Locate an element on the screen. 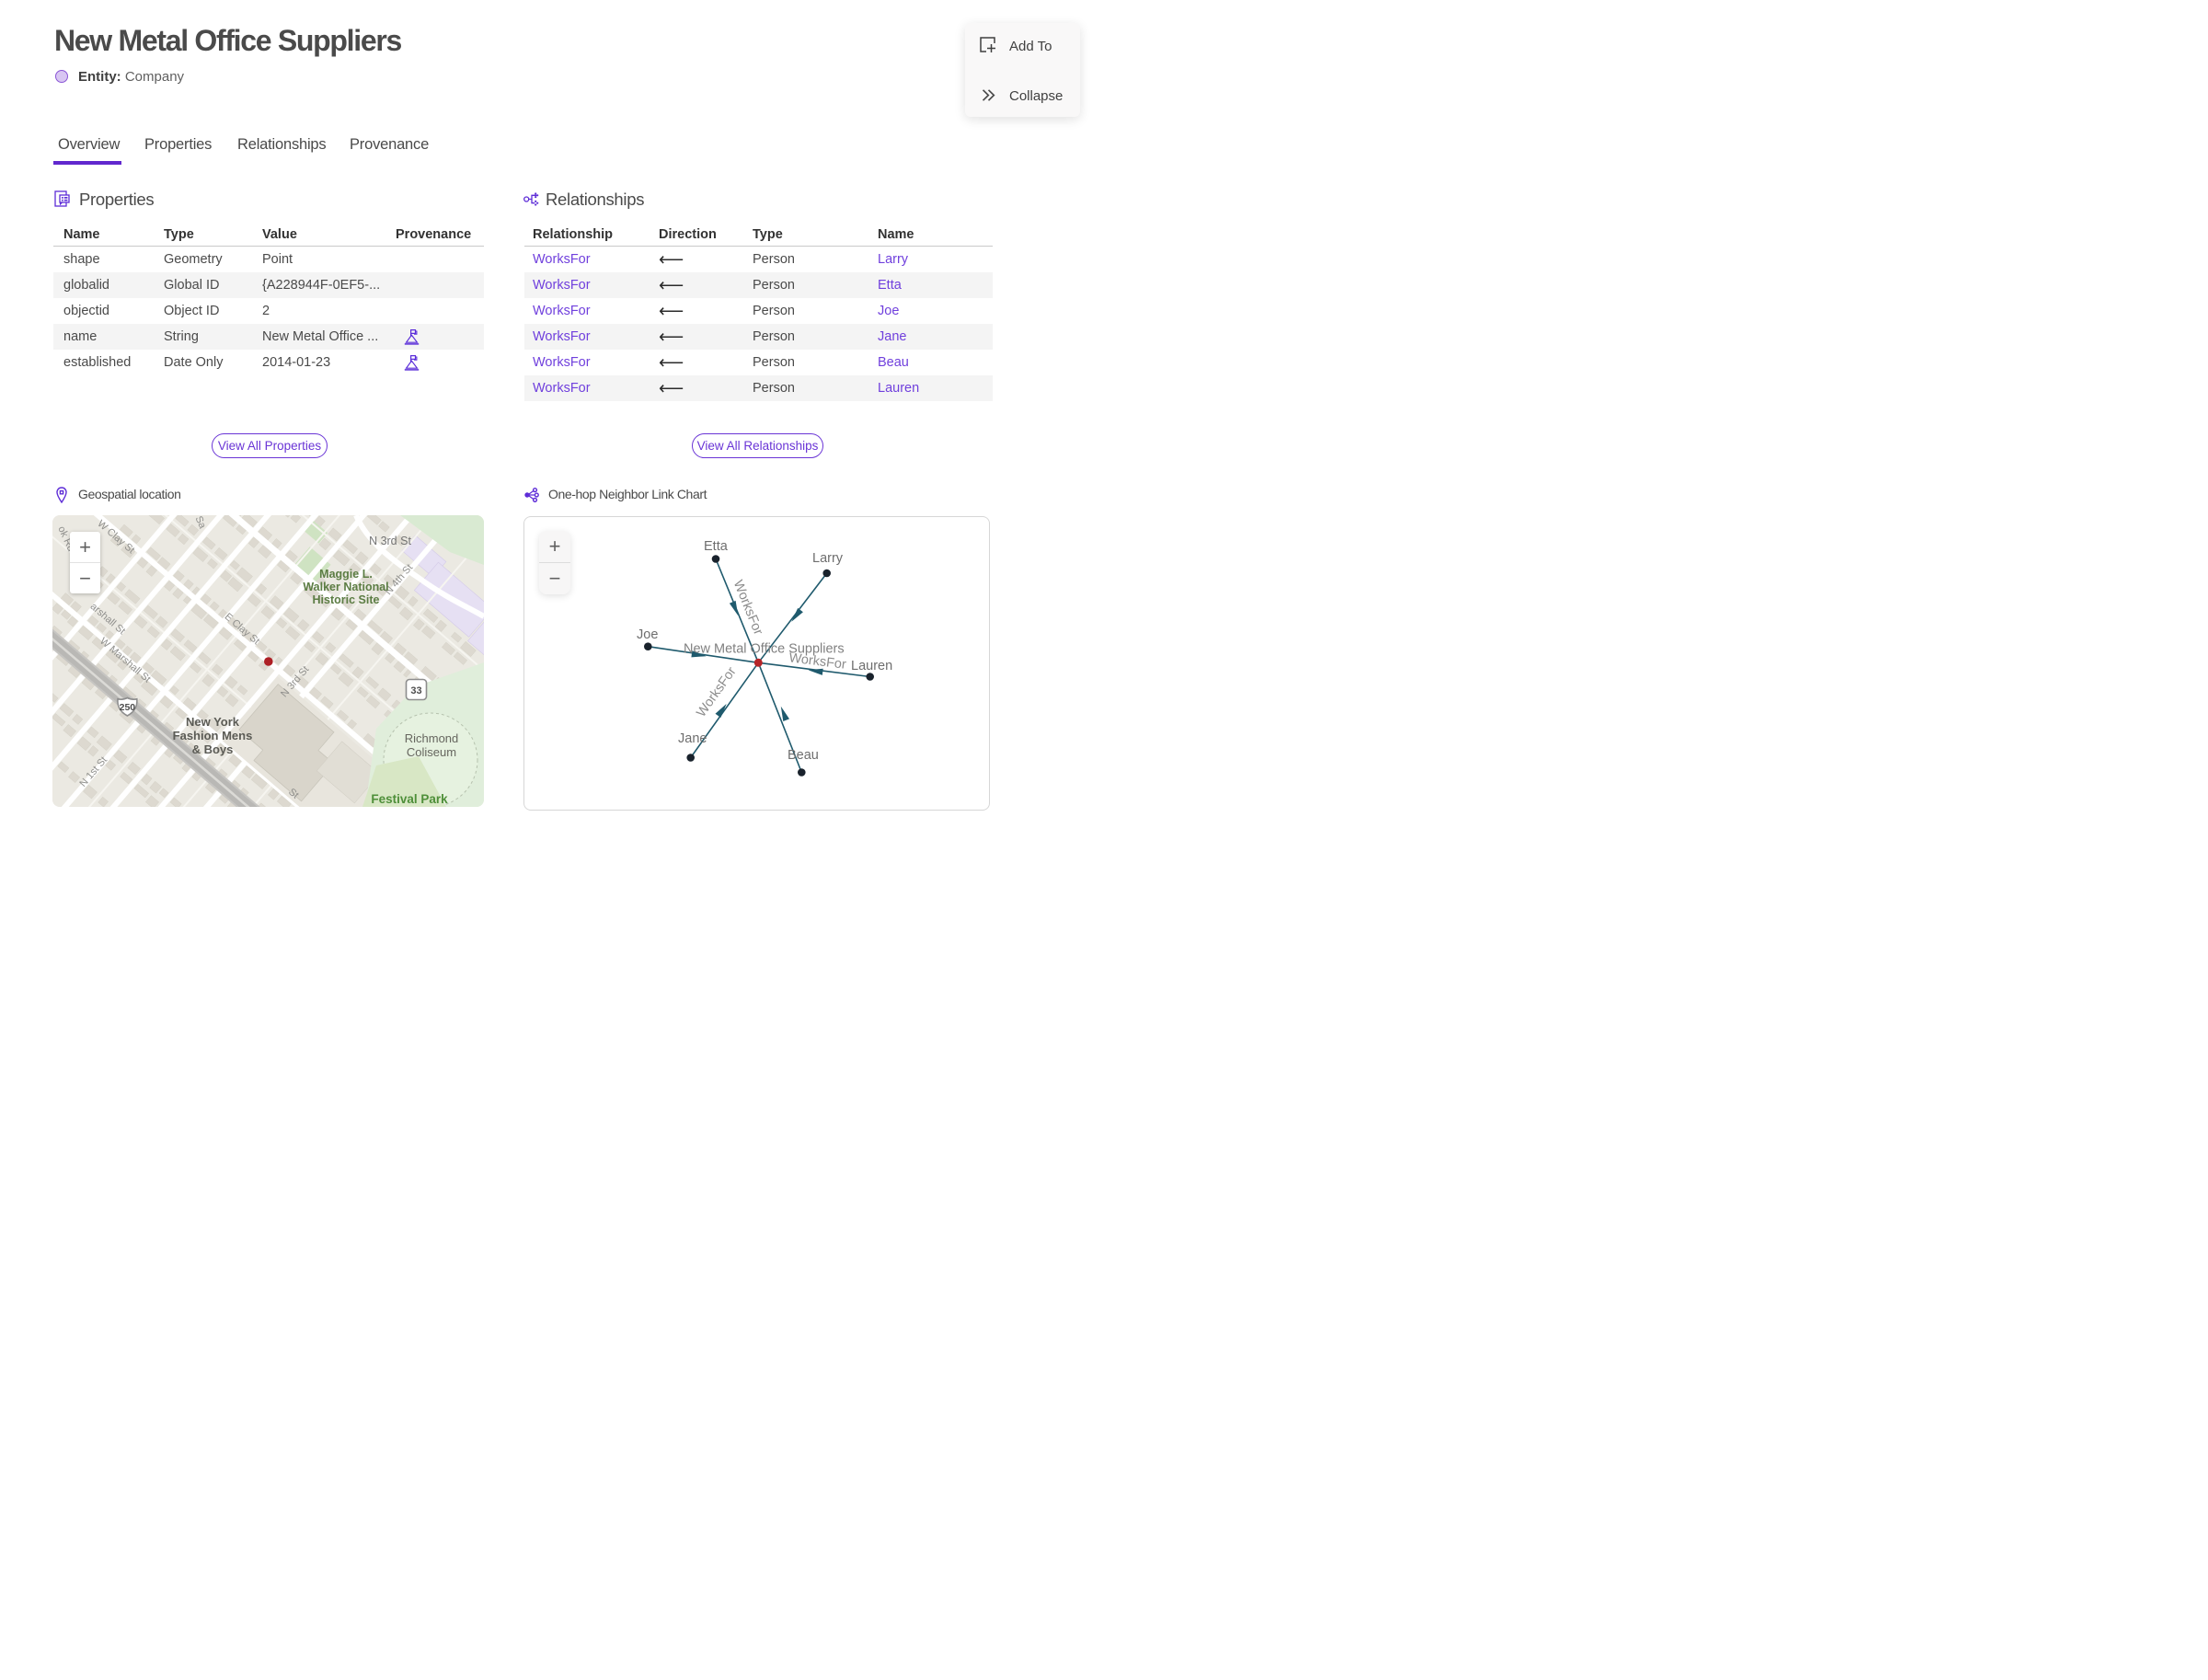 Image resolution: width=2208 pixels, height=1680 pixels. svg-text: WorksFor is located at coordinates (716, 691).